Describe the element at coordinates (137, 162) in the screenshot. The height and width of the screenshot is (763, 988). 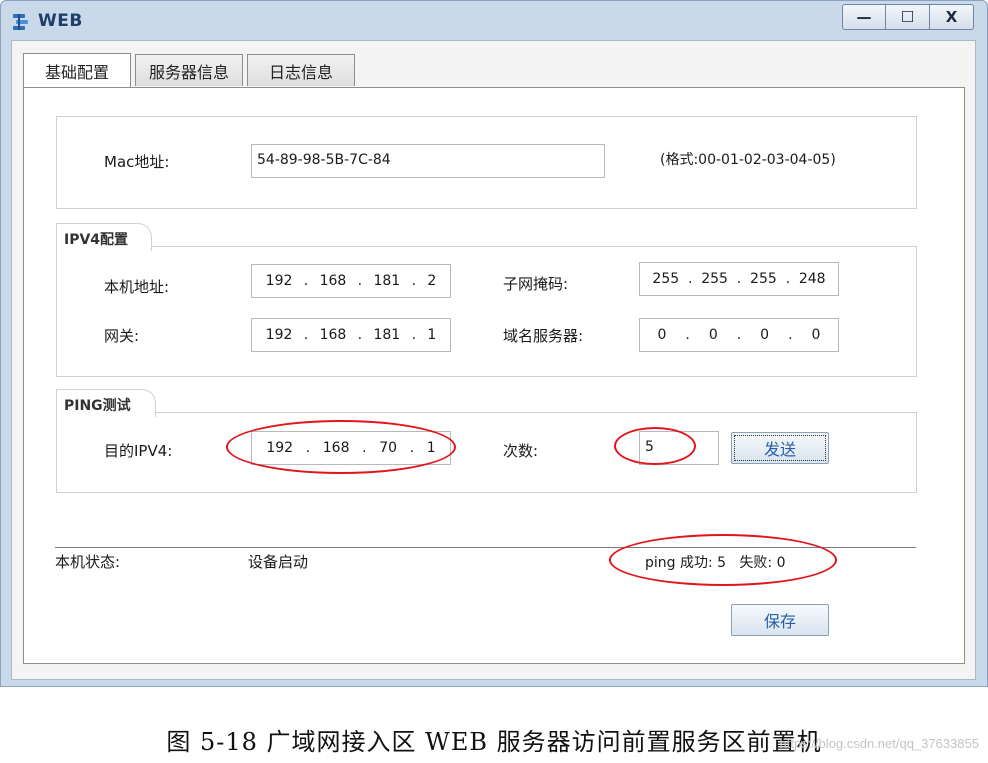
I see `mac-label: Mac地址:` at that location.